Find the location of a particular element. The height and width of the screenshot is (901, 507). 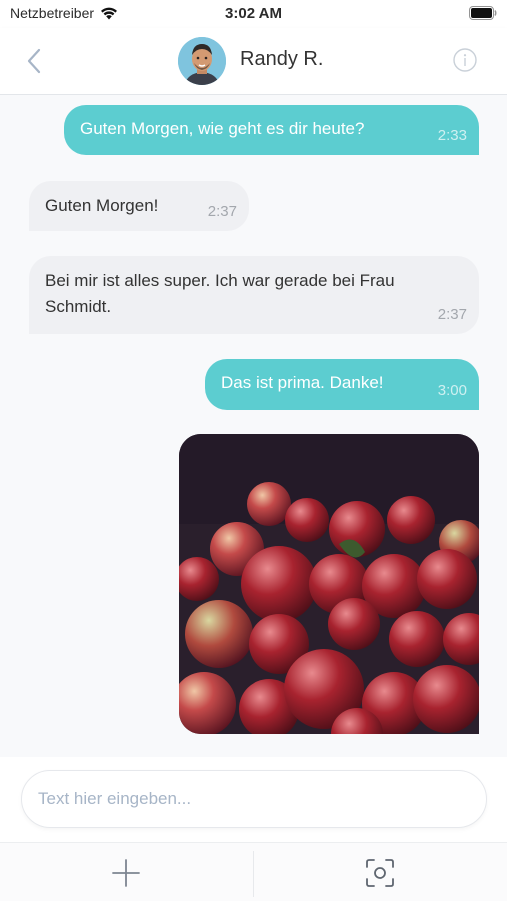

message-outgoing: Das ist prima. Danke! 3:00 is located at coordinates (342, 384).